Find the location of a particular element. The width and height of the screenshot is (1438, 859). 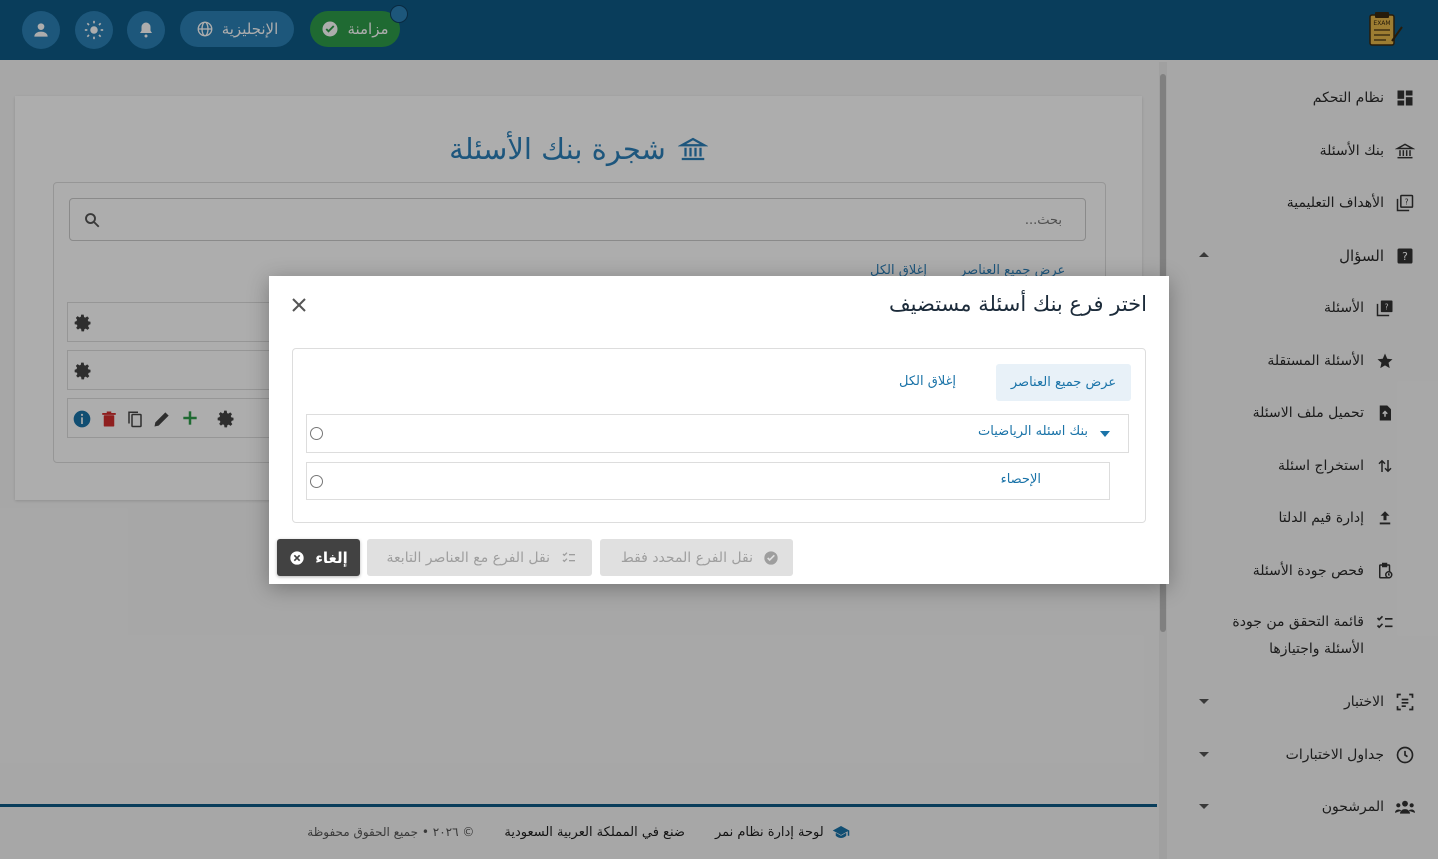

dialog-title: اختر فرع بنك أسئلة مستضيف is located at coordinates (1017, 304).